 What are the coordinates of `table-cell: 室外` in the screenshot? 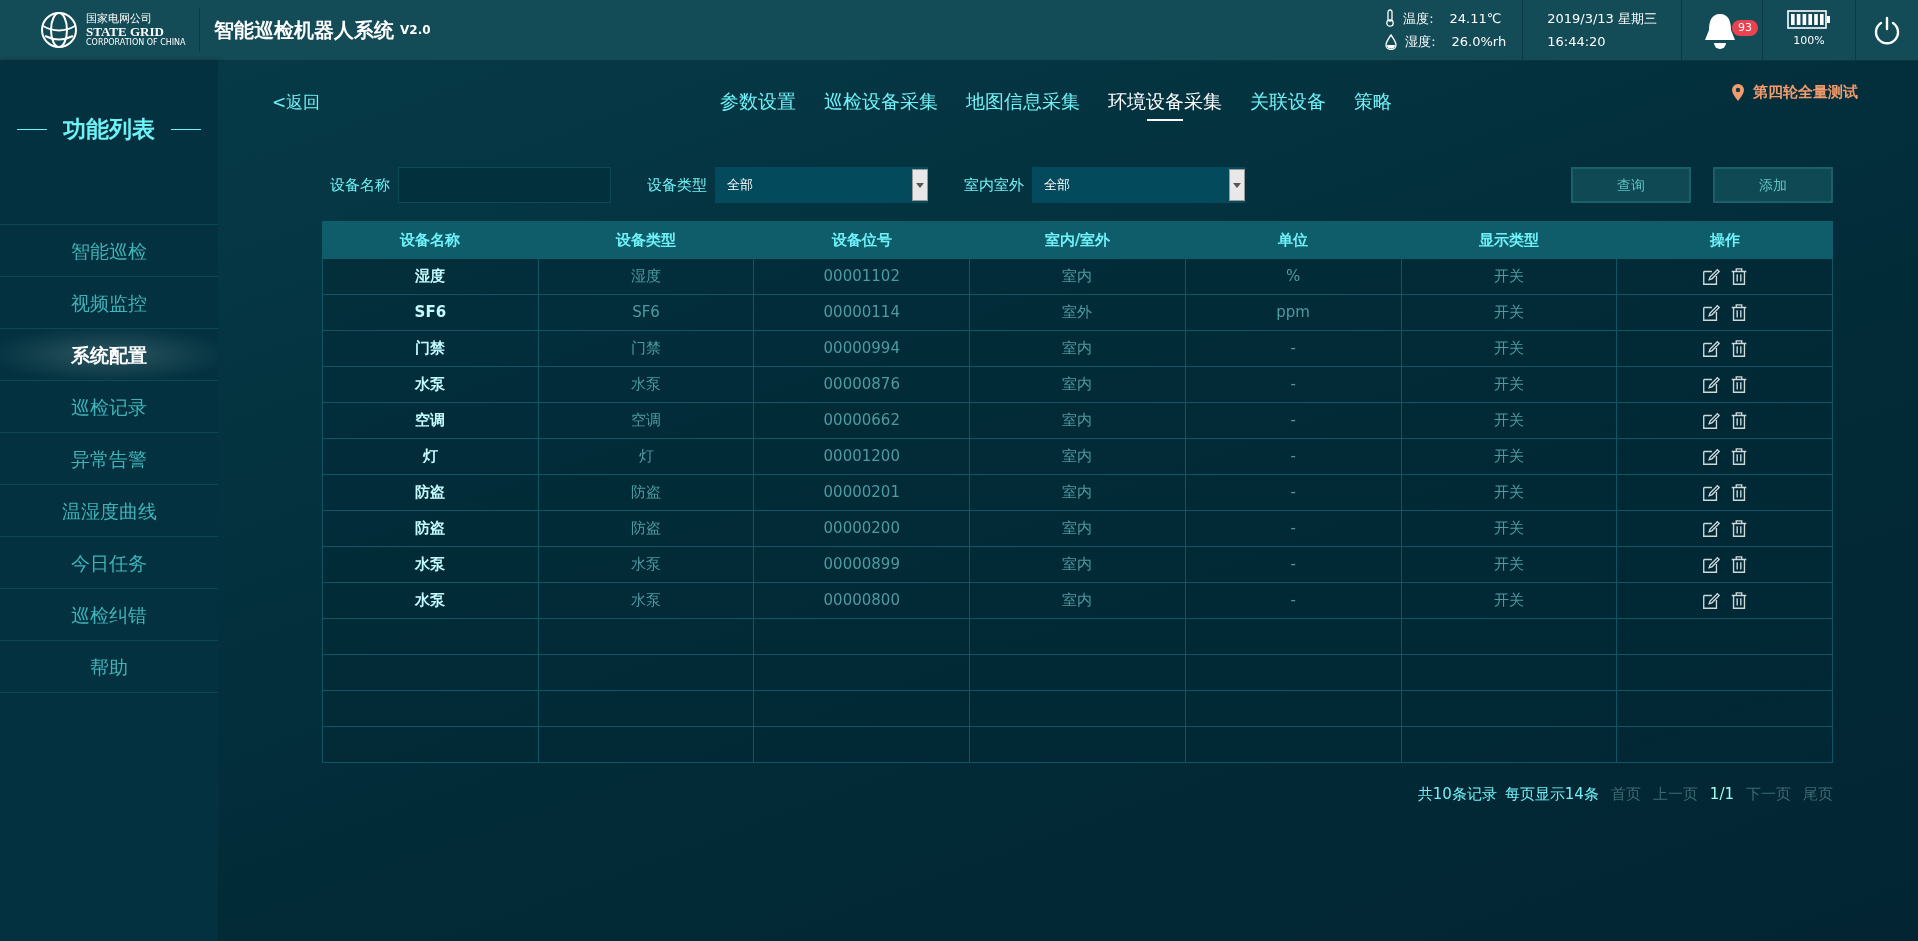 It's located at (1077, 312).